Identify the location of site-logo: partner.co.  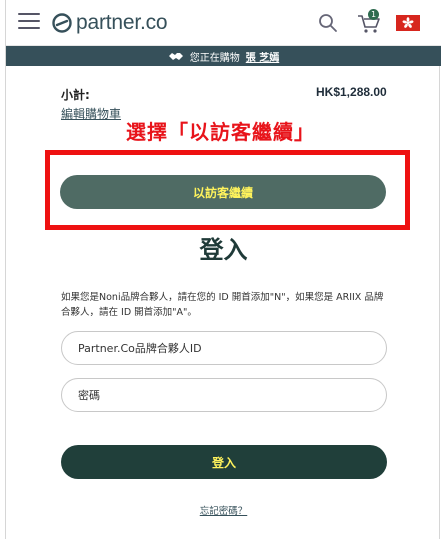
(110, 23).